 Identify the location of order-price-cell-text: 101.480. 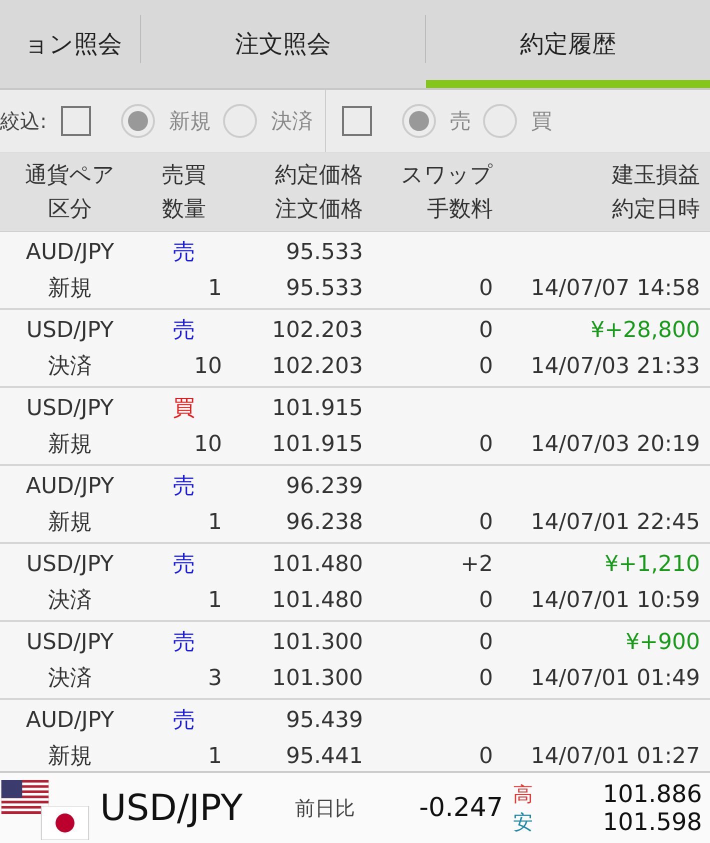
(317, 600).